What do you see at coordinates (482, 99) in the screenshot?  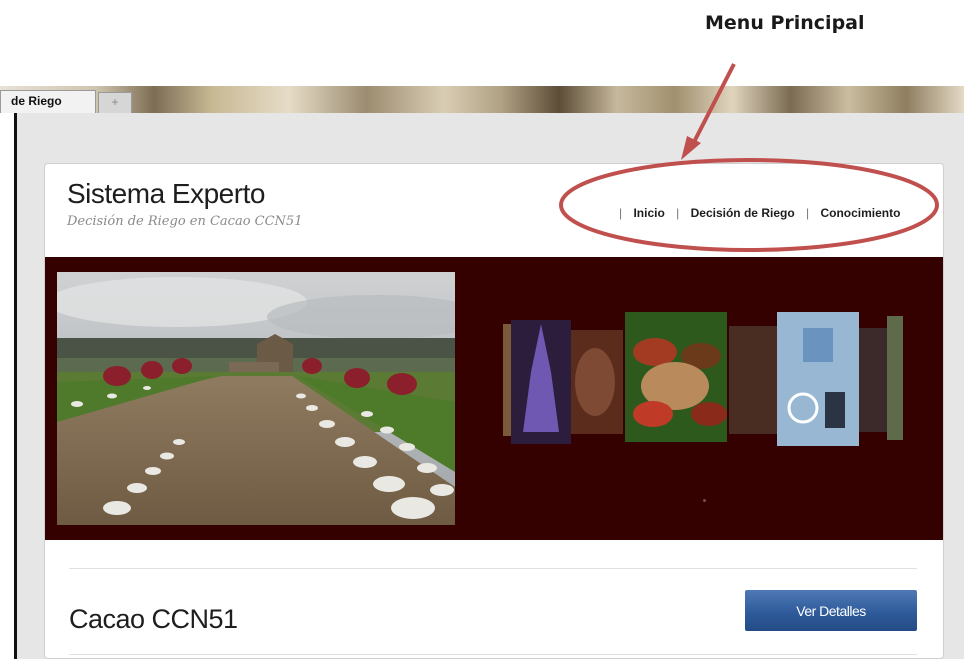 I see `browser-tab-strip: de Riego +` at bounding box center [482, 99].